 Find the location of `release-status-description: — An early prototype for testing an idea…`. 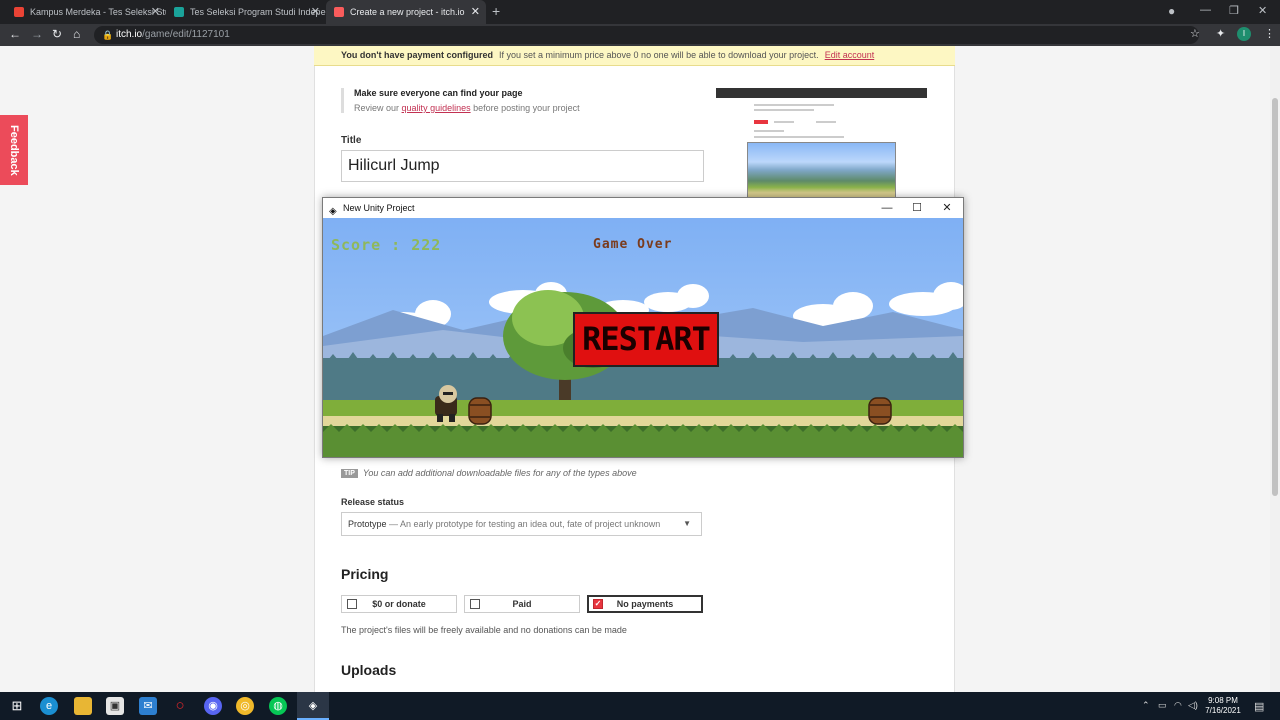

release-status-description: — An early prototype for testing an idea… is located at coordinates (525, 524).